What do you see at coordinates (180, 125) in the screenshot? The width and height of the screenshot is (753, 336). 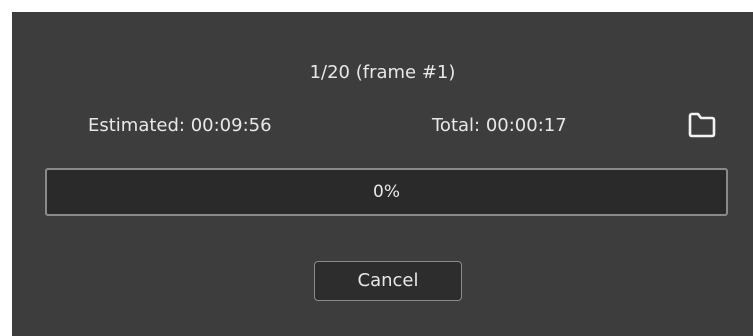 I see `estimated-time: Estimated: 00:09:56` at bounding box center [180, 125].